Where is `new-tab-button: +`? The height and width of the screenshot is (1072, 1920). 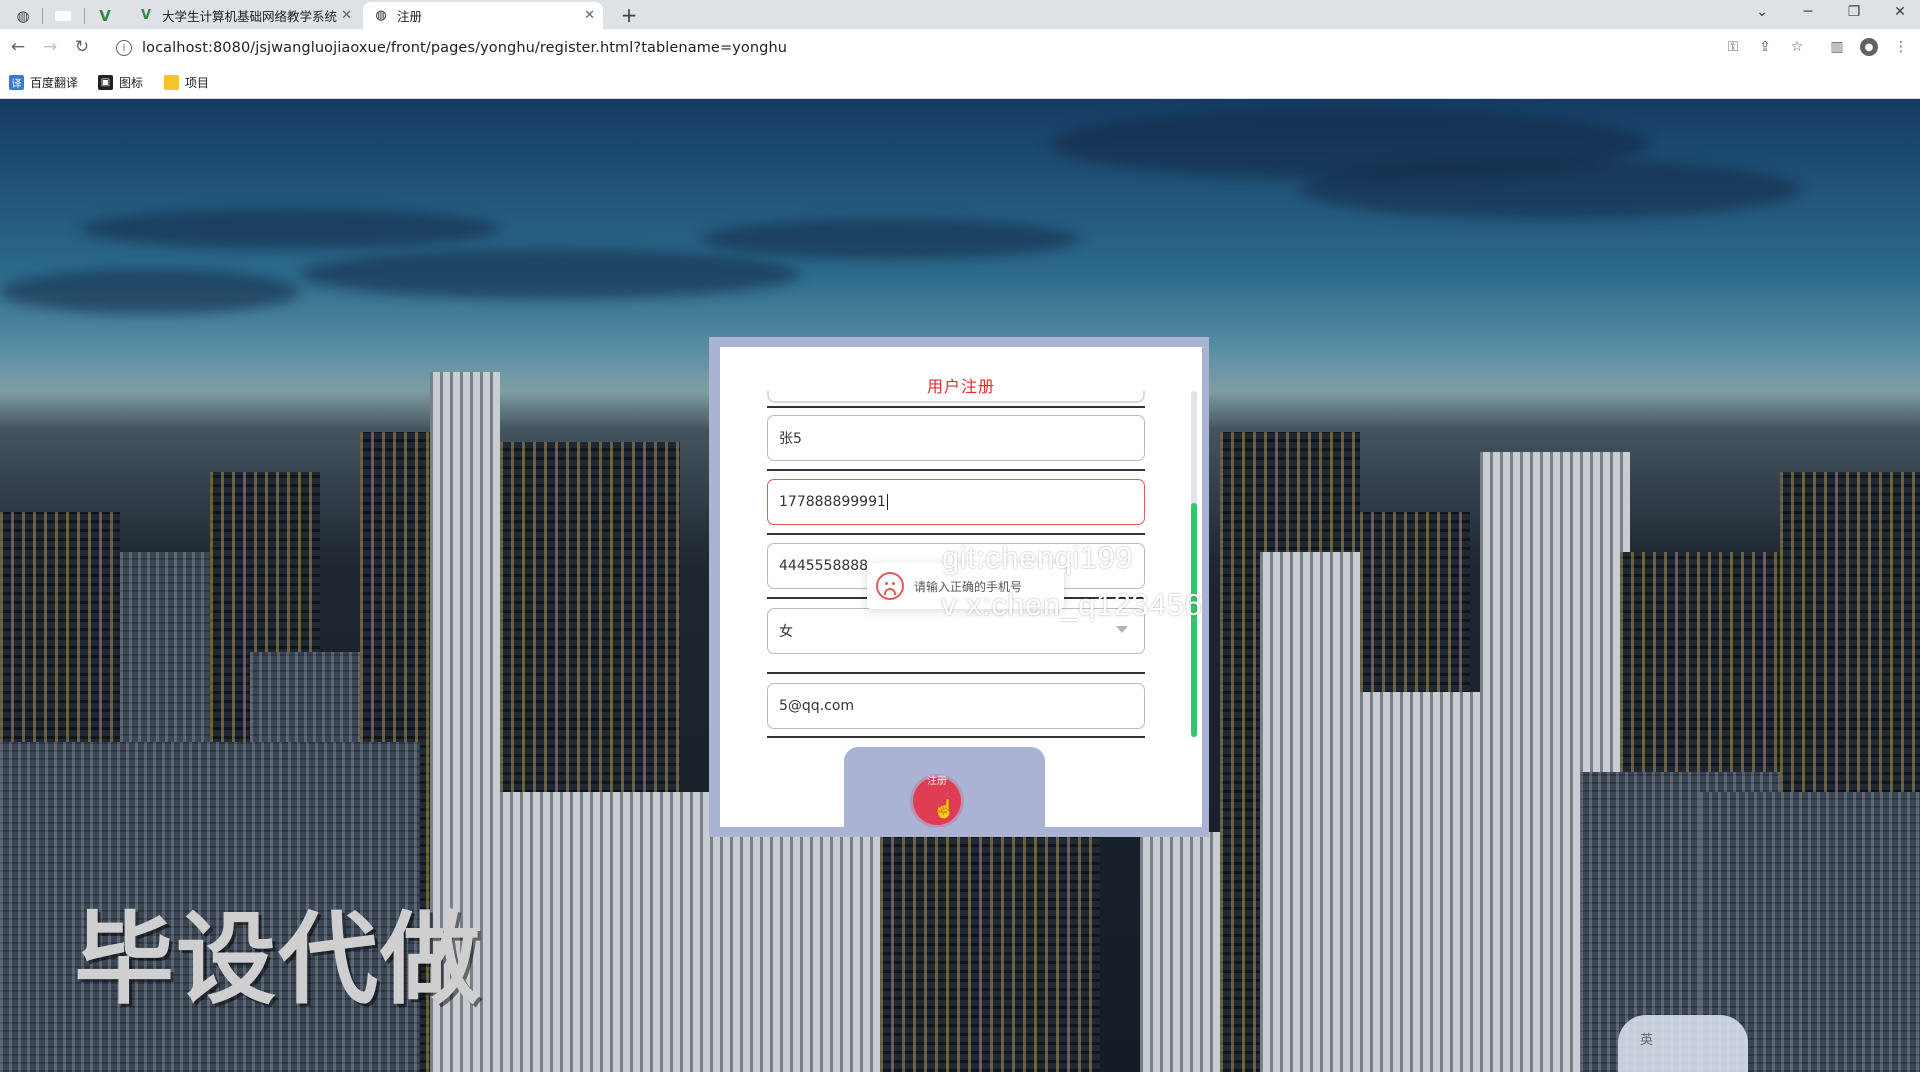 new-tab-button: + is located at coordinates (629, 15).